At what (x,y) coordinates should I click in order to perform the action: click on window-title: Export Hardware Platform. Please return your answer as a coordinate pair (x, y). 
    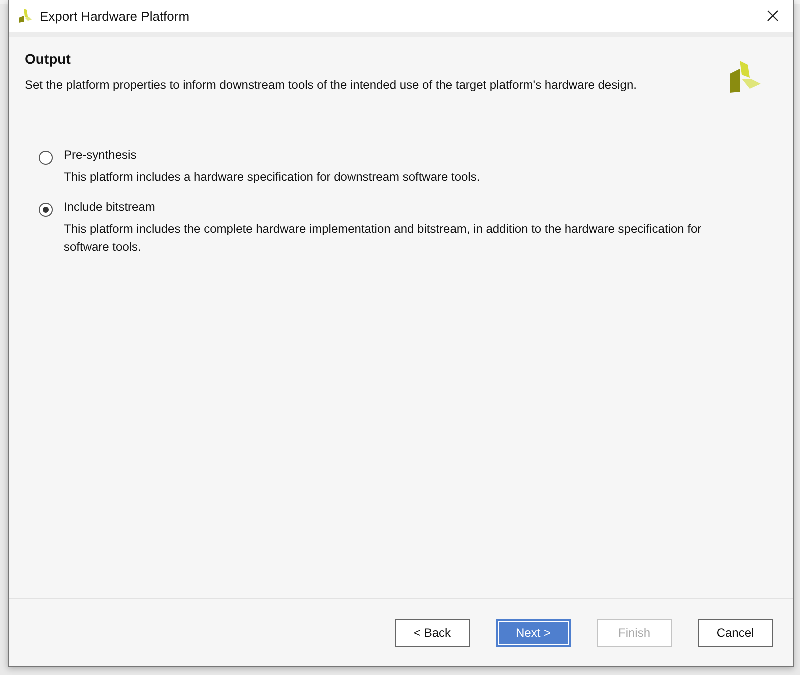
    Looking at the image, I should click on (115, 16).